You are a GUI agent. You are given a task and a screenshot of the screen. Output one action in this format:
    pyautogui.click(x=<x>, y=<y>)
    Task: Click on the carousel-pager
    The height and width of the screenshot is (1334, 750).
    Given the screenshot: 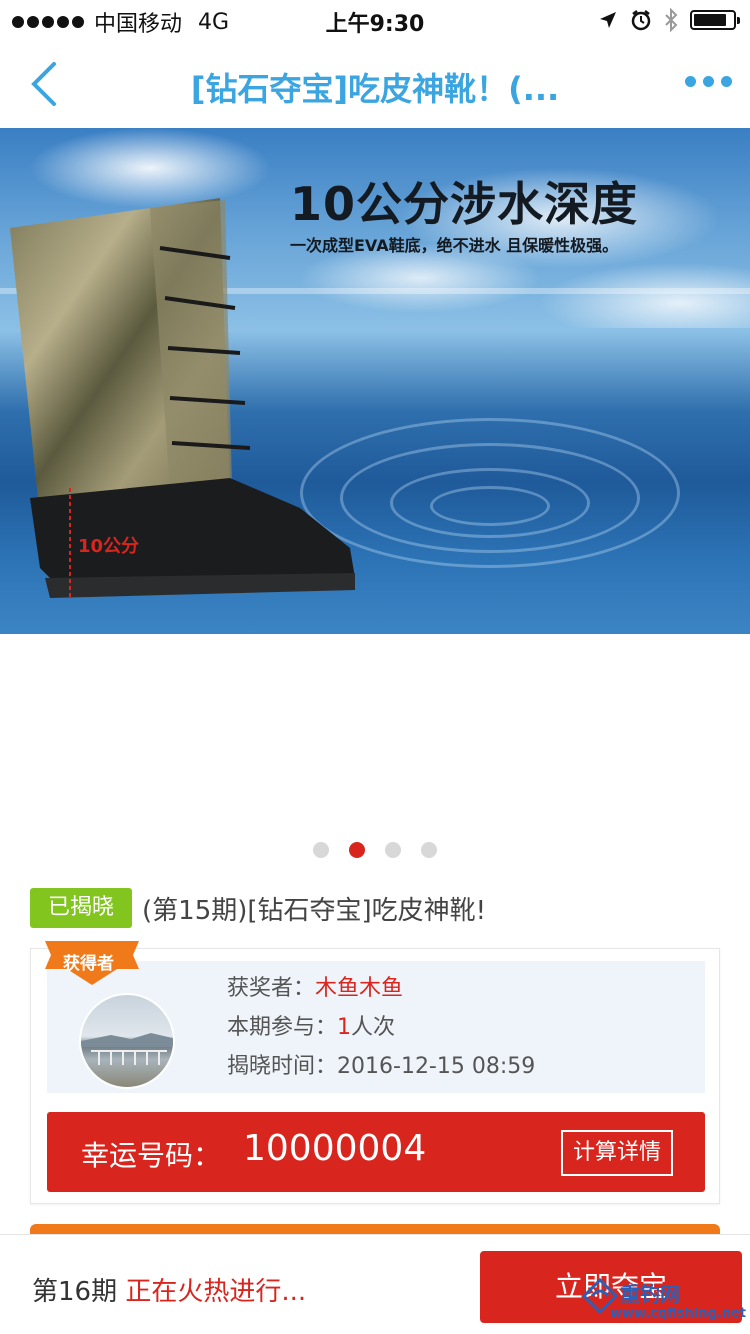 What is the action you would take?
    pyautogui.click(x=375, y=850)
    